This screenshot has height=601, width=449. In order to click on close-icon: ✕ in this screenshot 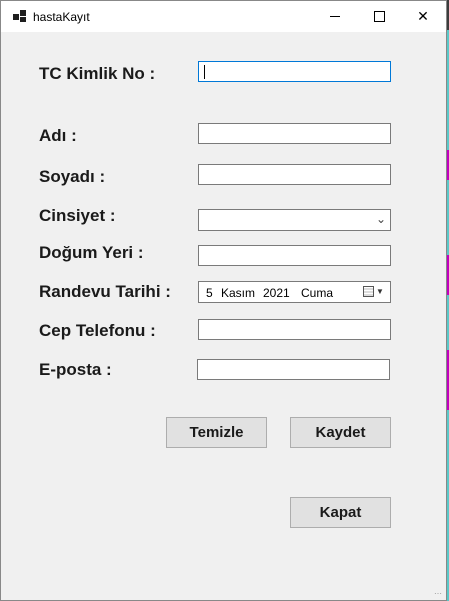, I will do `click(423, 16)`.